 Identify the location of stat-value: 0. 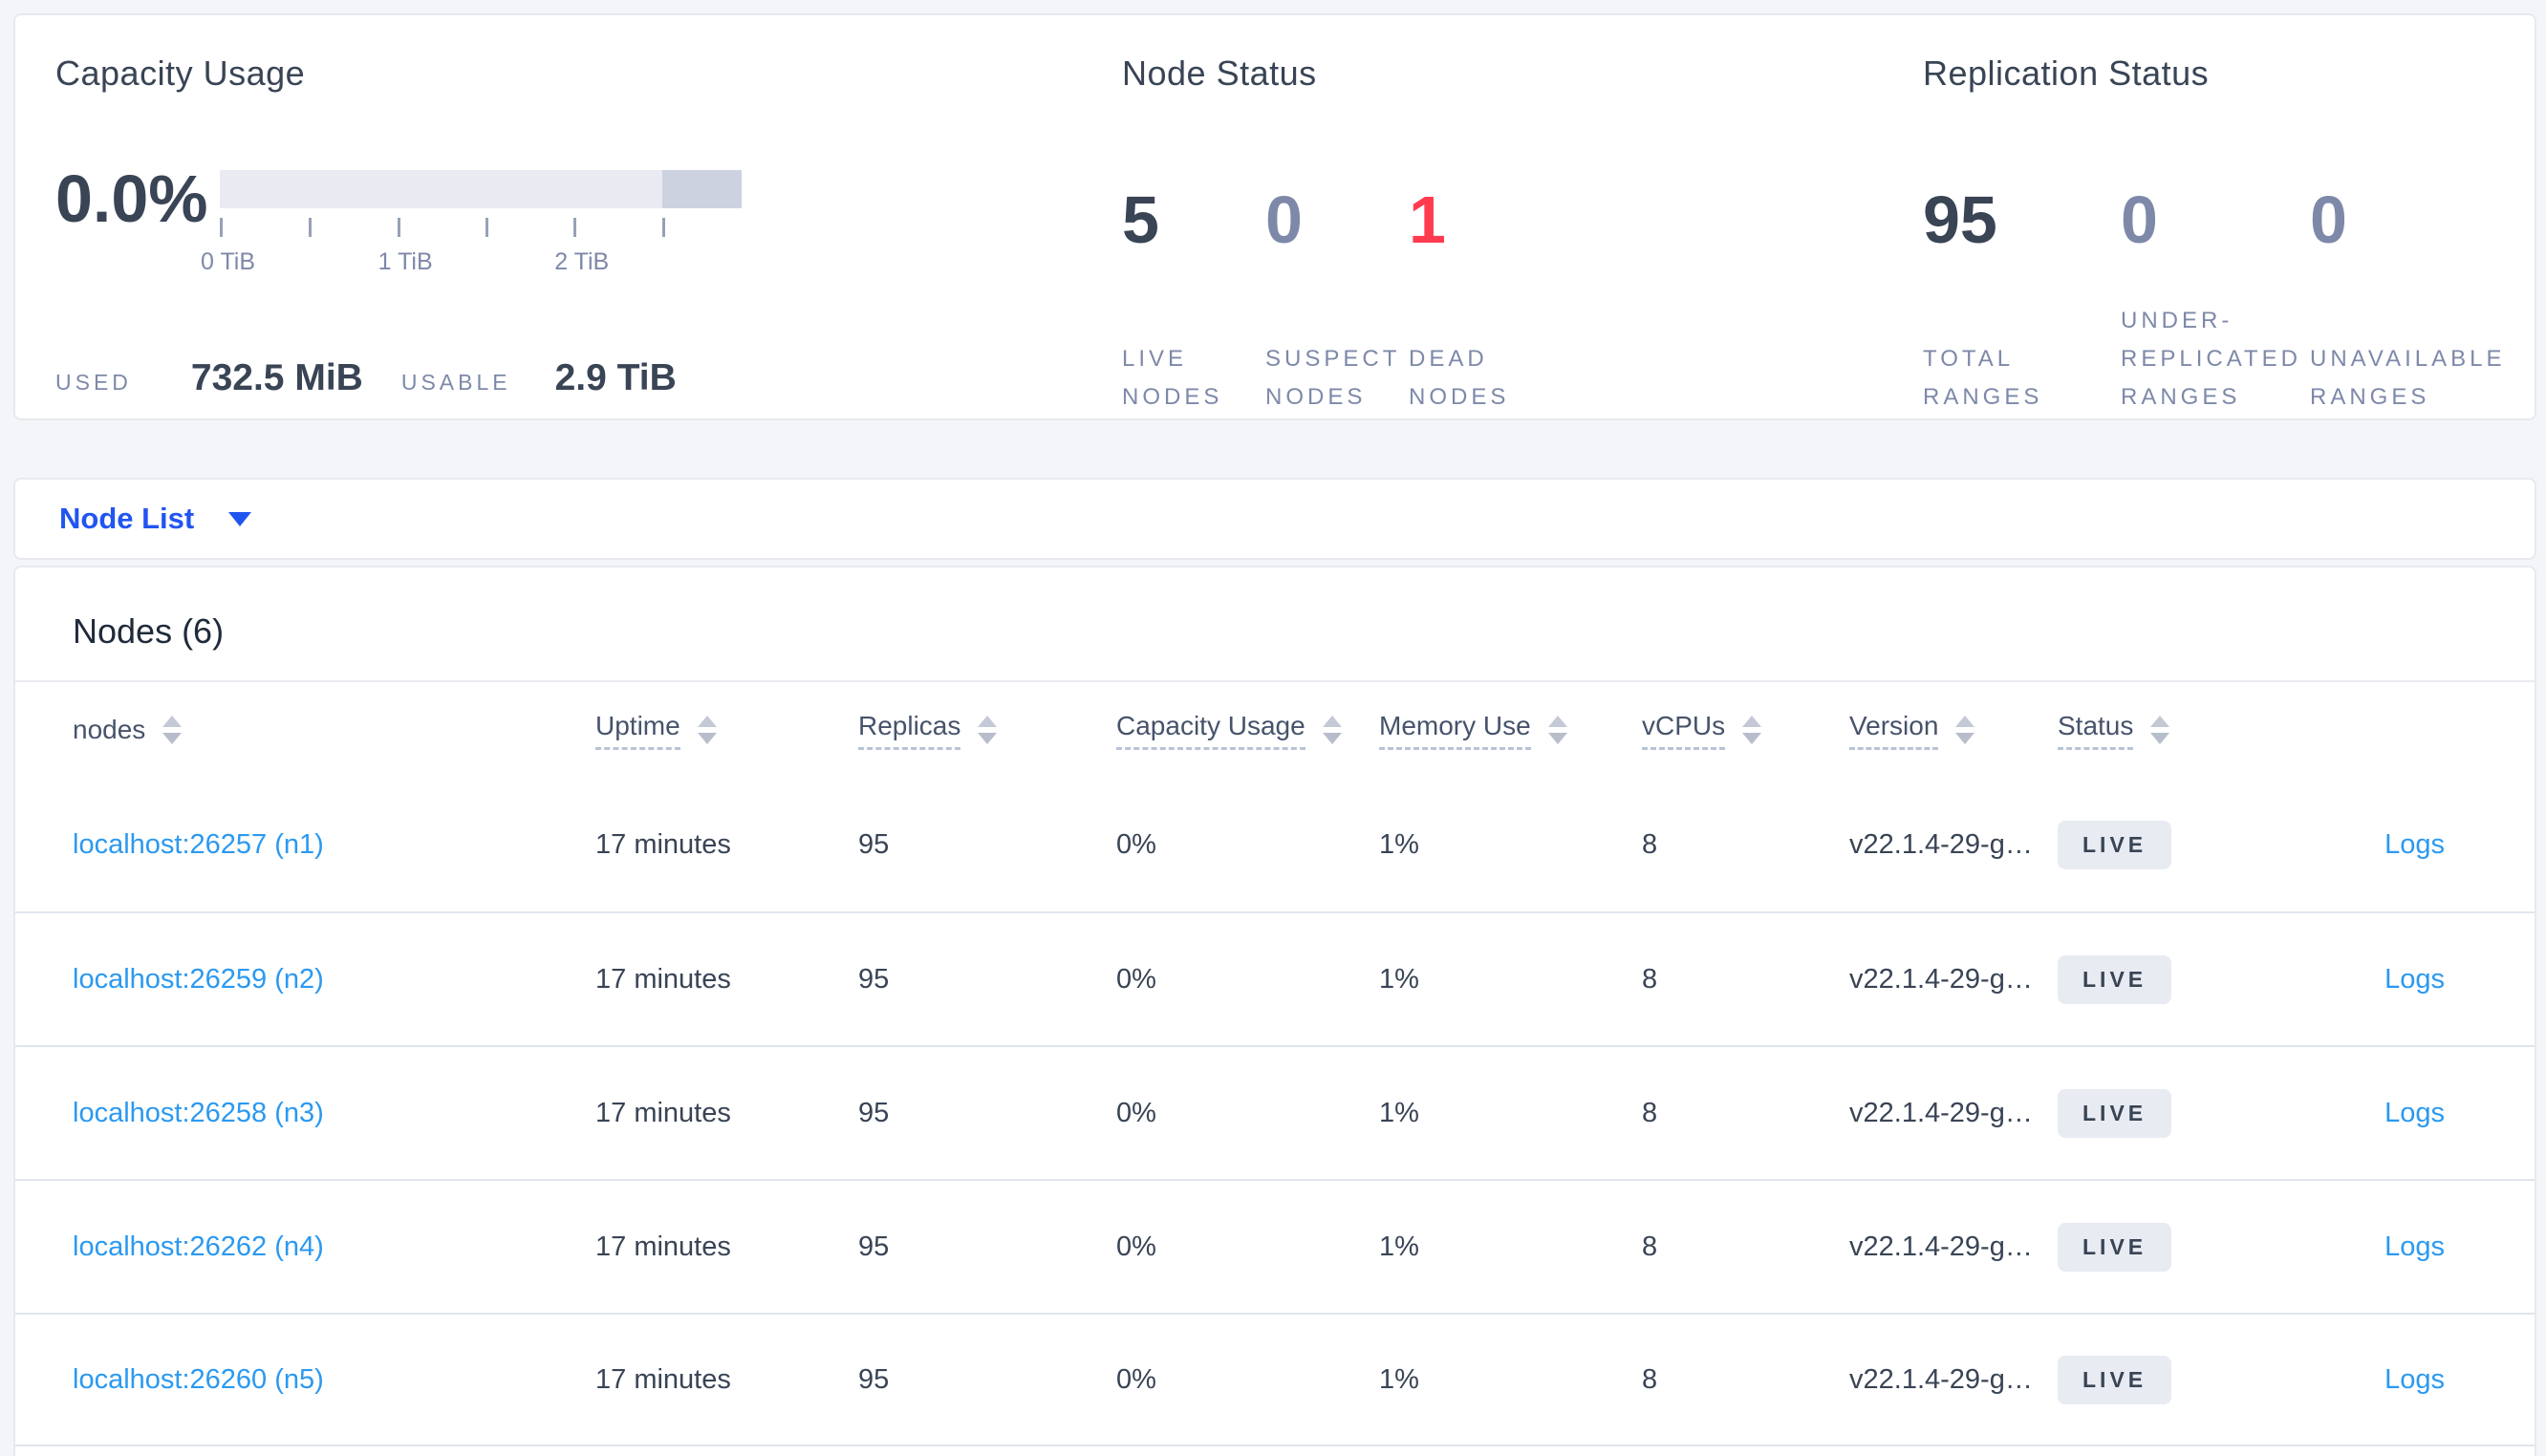
(2328, 220).